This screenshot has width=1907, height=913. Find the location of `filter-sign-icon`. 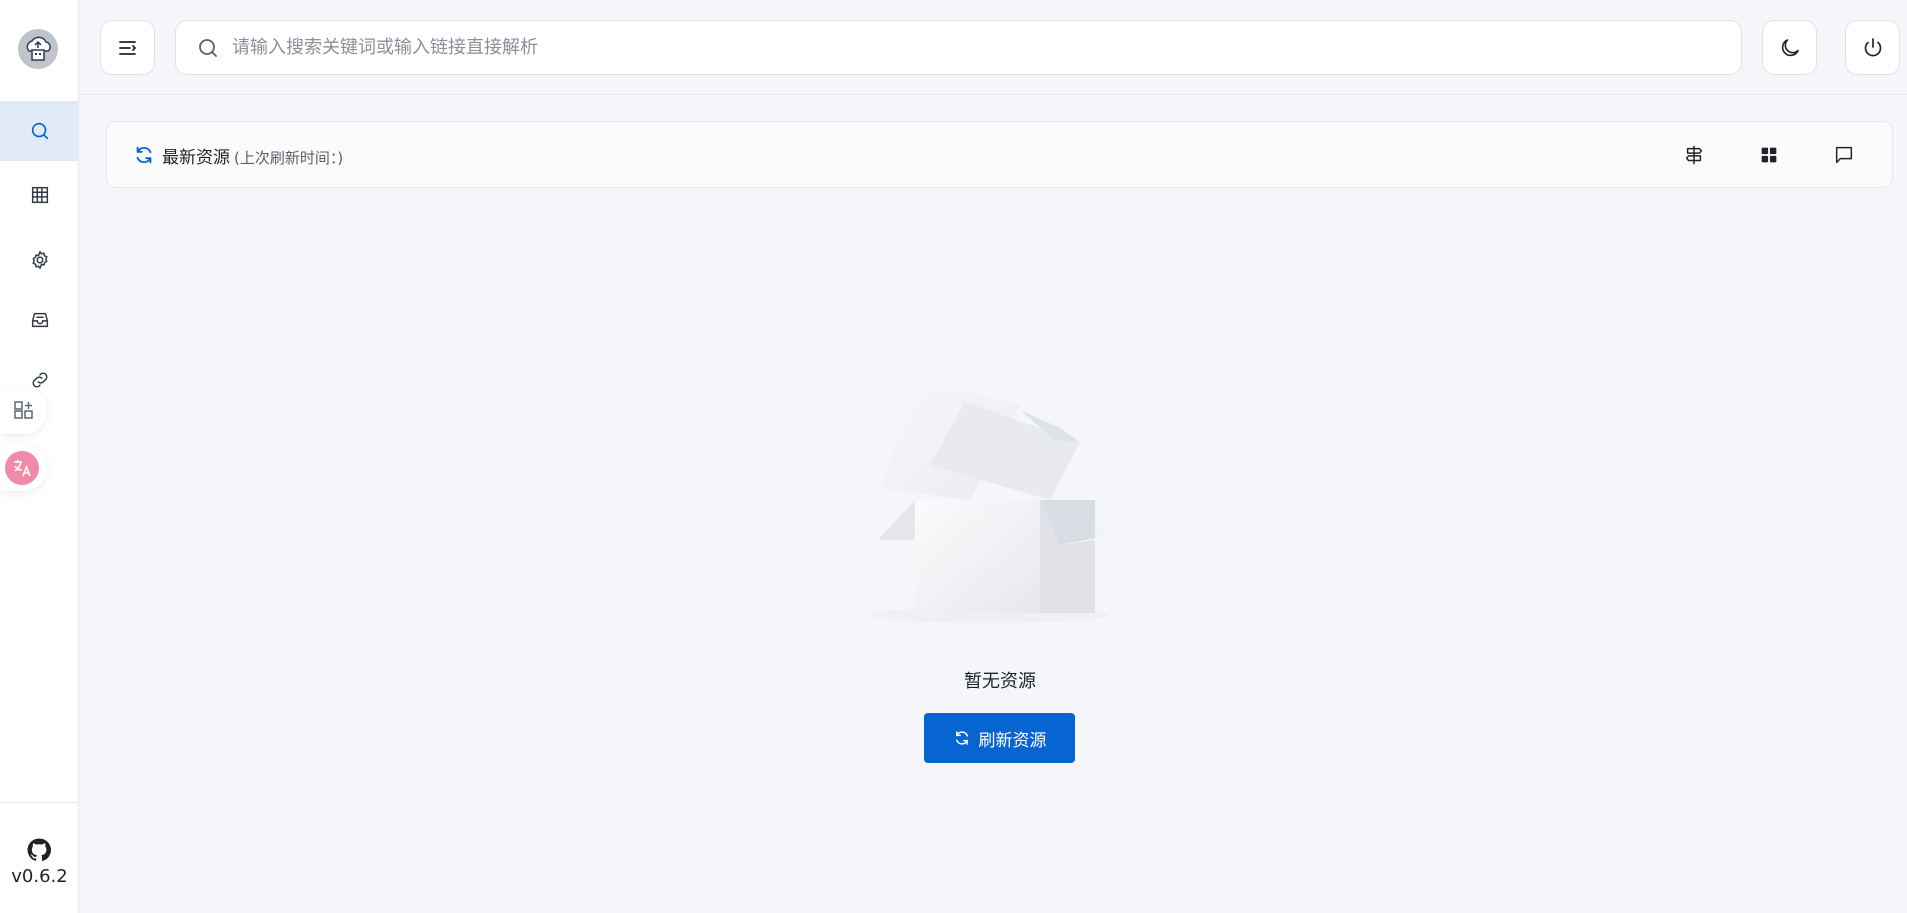

filter-sign-icon is located at coordinates (1694, 155).